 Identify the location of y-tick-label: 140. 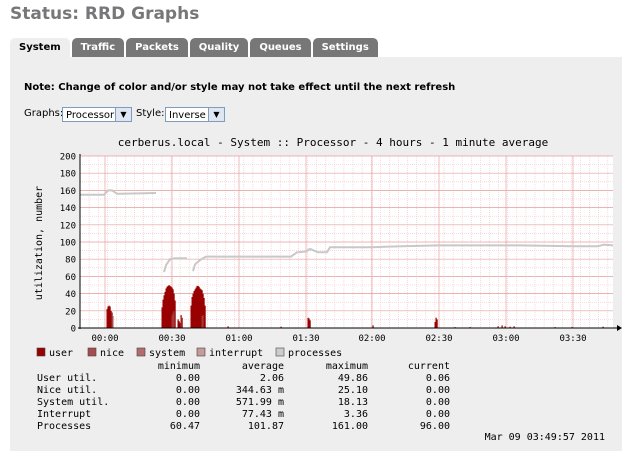
(68, 209).